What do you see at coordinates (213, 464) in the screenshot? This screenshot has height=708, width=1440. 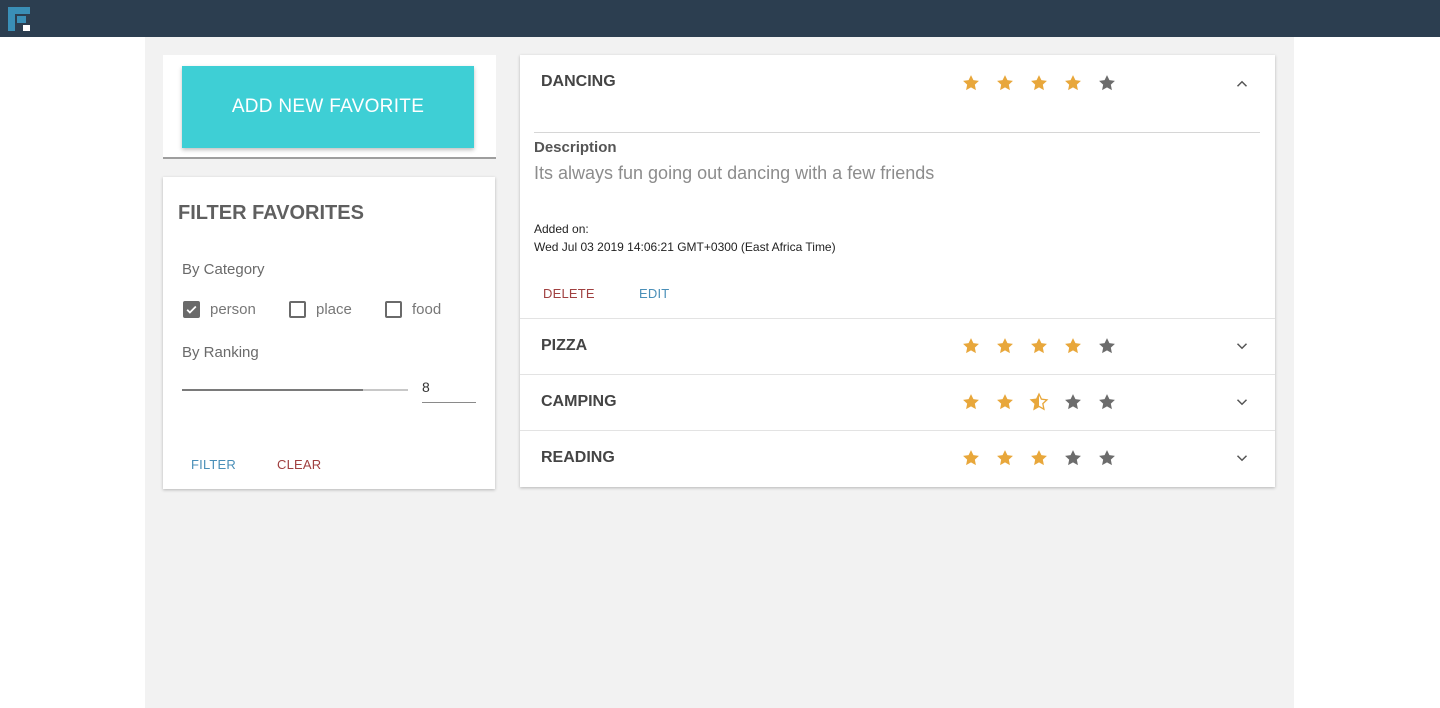 I see `filter-button: FILTER` at bounding box center [213, 464].